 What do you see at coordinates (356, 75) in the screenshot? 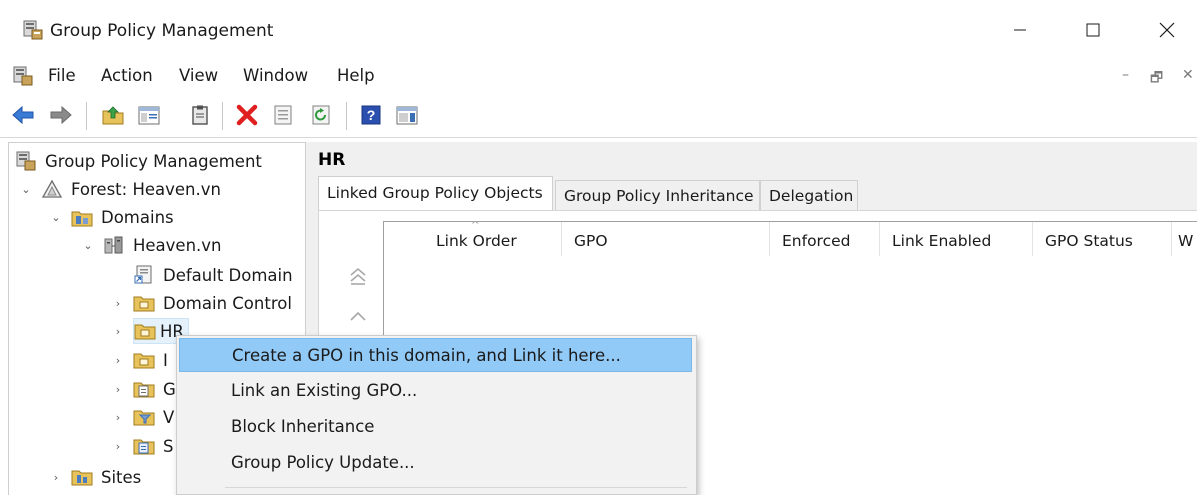
I see `menu-help: Help` at bounding box center [356, 75].